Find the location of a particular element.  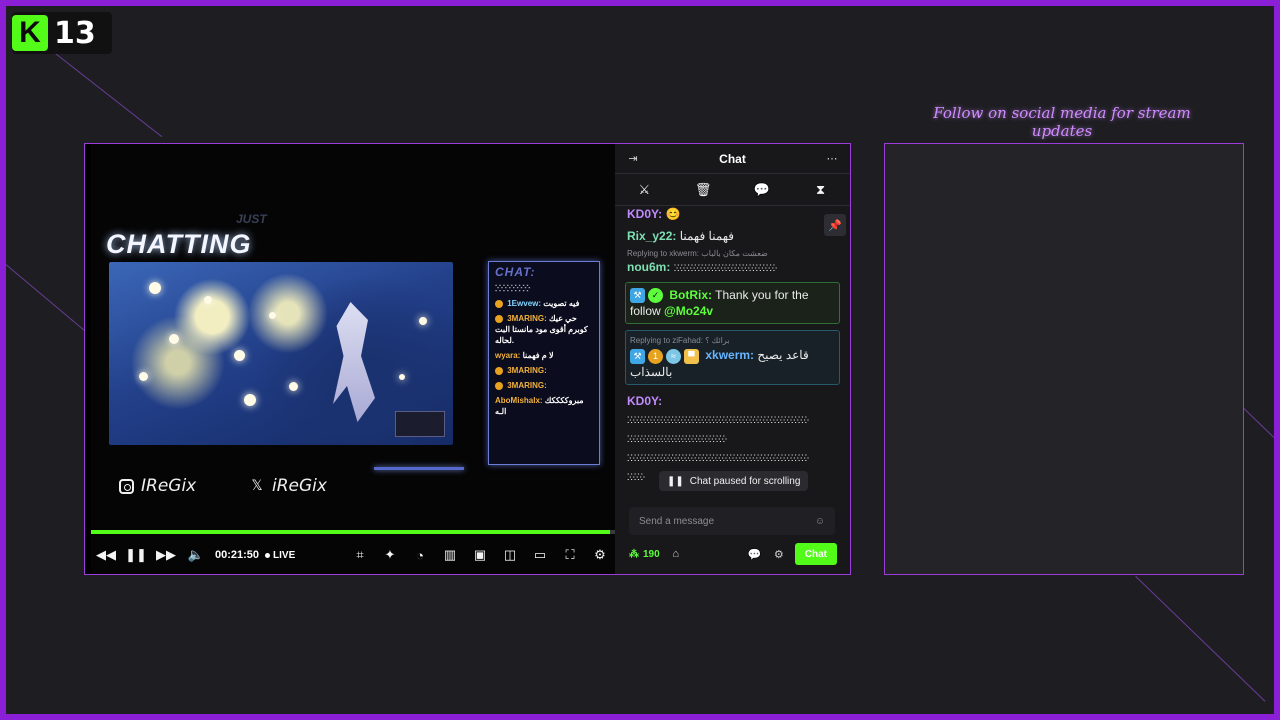

overlay-chat-text: لا م فهمنا is located at coordinates (538, 355).